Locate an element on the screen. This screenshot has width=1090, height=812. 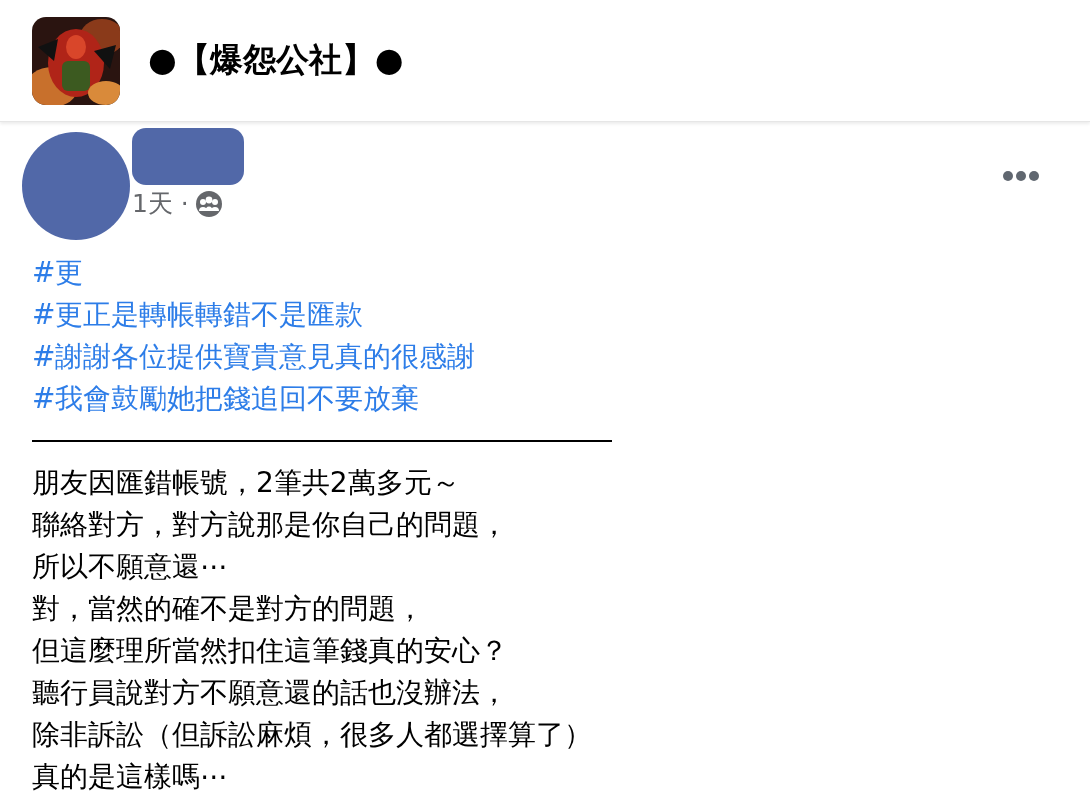
more-icon is located at coordinates (1021, 176).